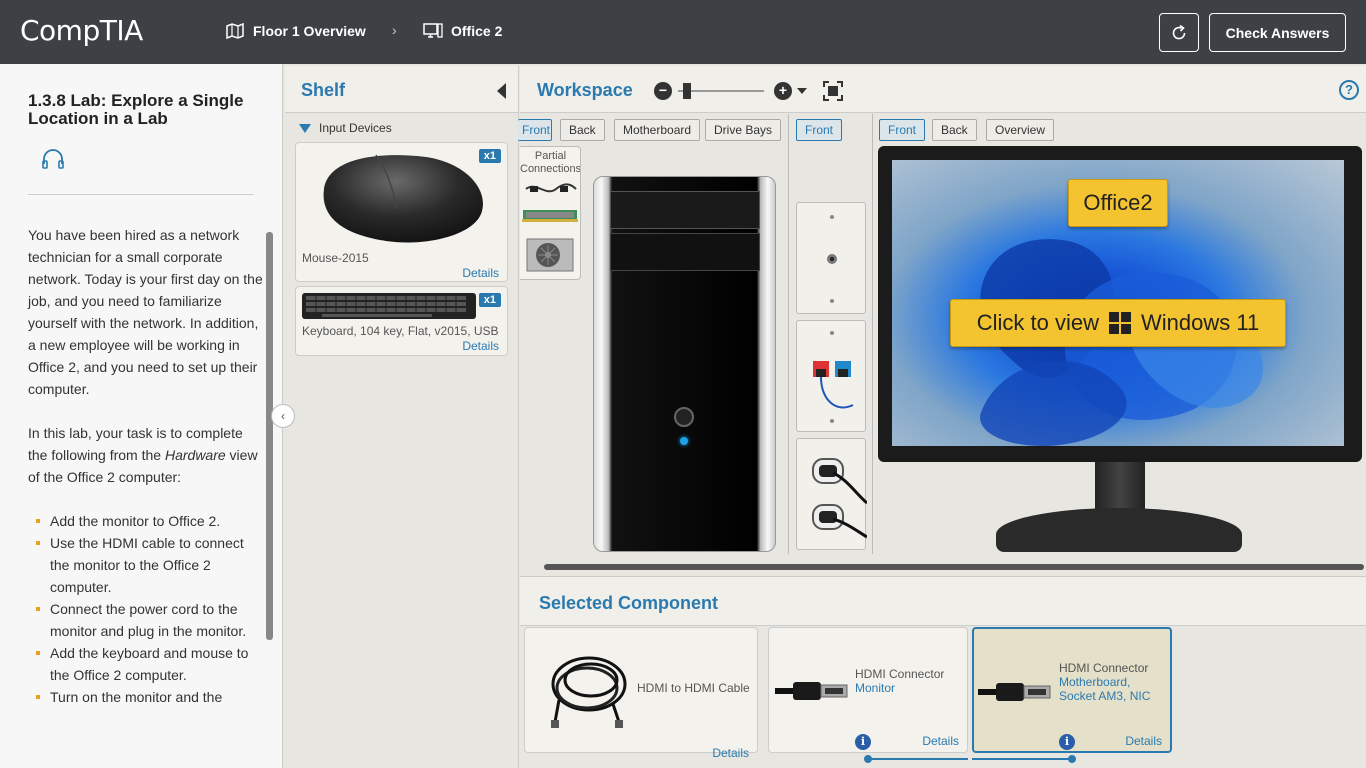  I want to click on help-icon: ?, so click(1349, 90).